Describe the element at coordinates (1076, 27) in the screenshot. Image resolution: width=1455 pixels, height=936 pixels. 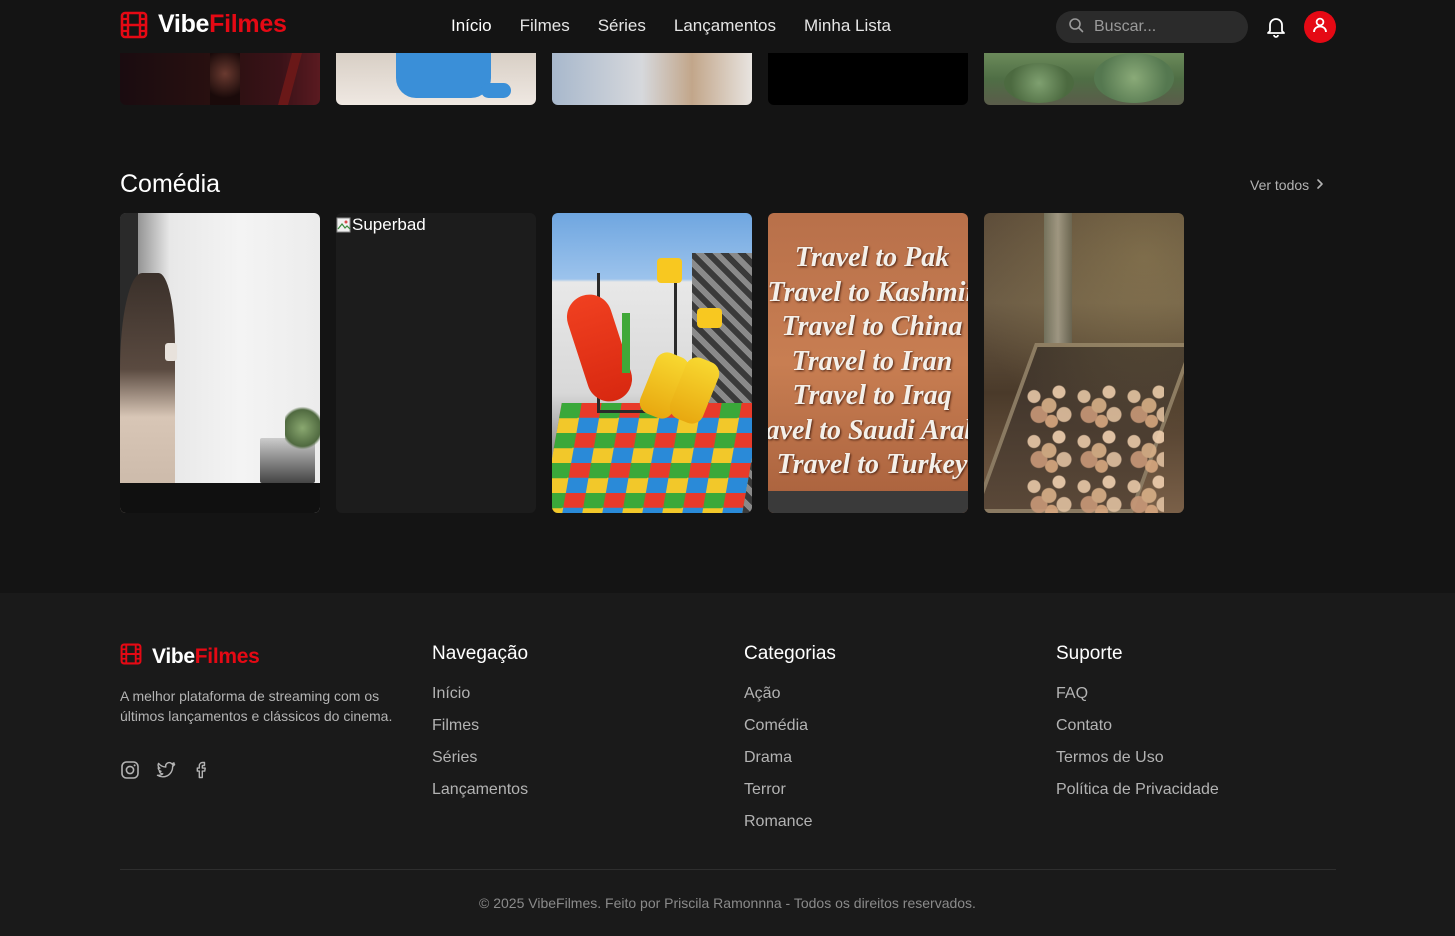
I see `search-icon` at that location.